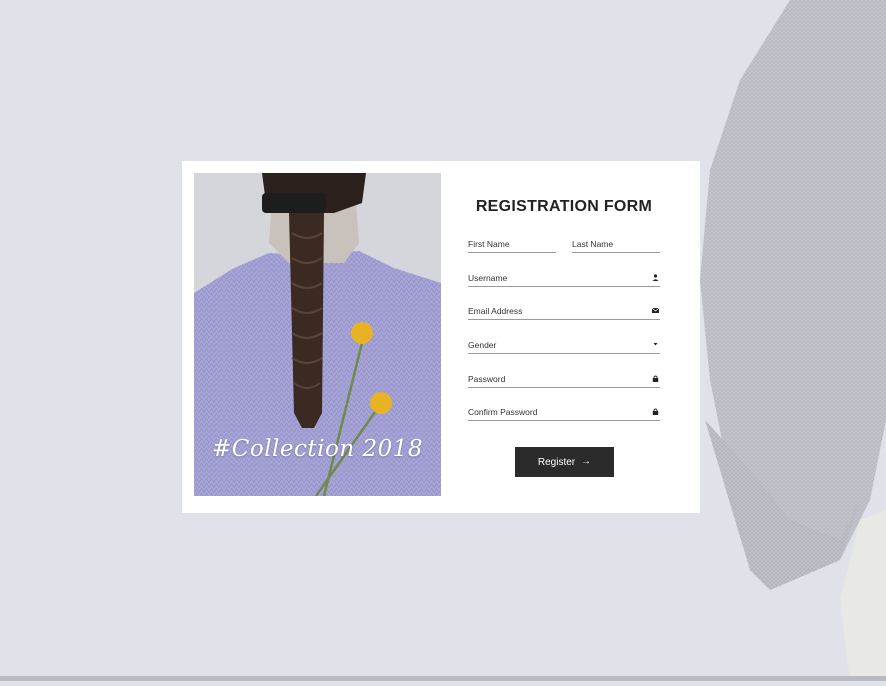 The width and height of the screenshot is (886, 686). I want to click on password-field: Password, so click(564, 379).